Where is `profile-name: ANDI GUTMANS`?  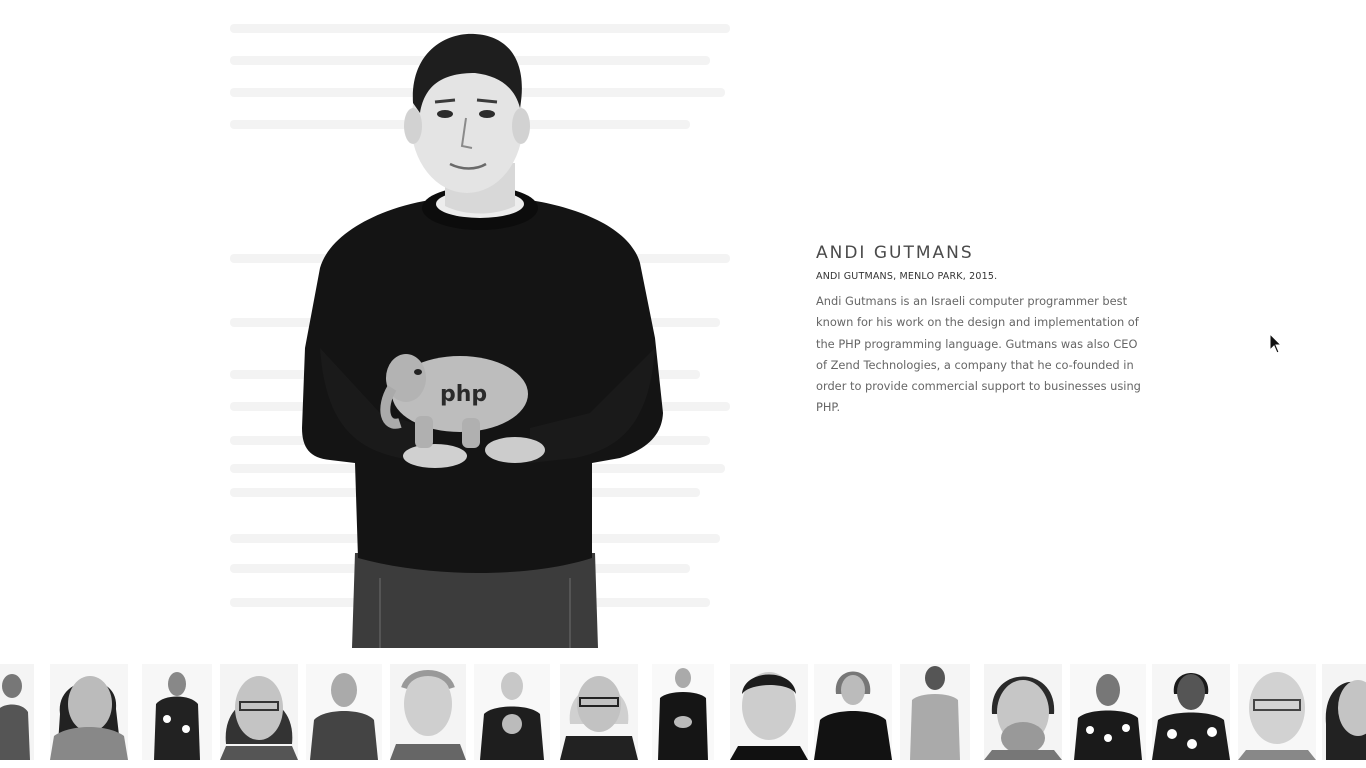 profile-name: ANDI GUTMANS is located at coordinates (895, 253).